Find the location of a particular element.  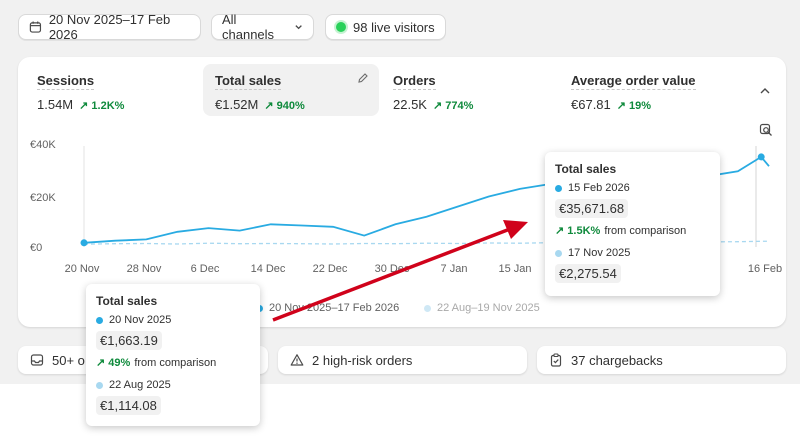

channel-label: All channels is located at coordinates (248, 27).